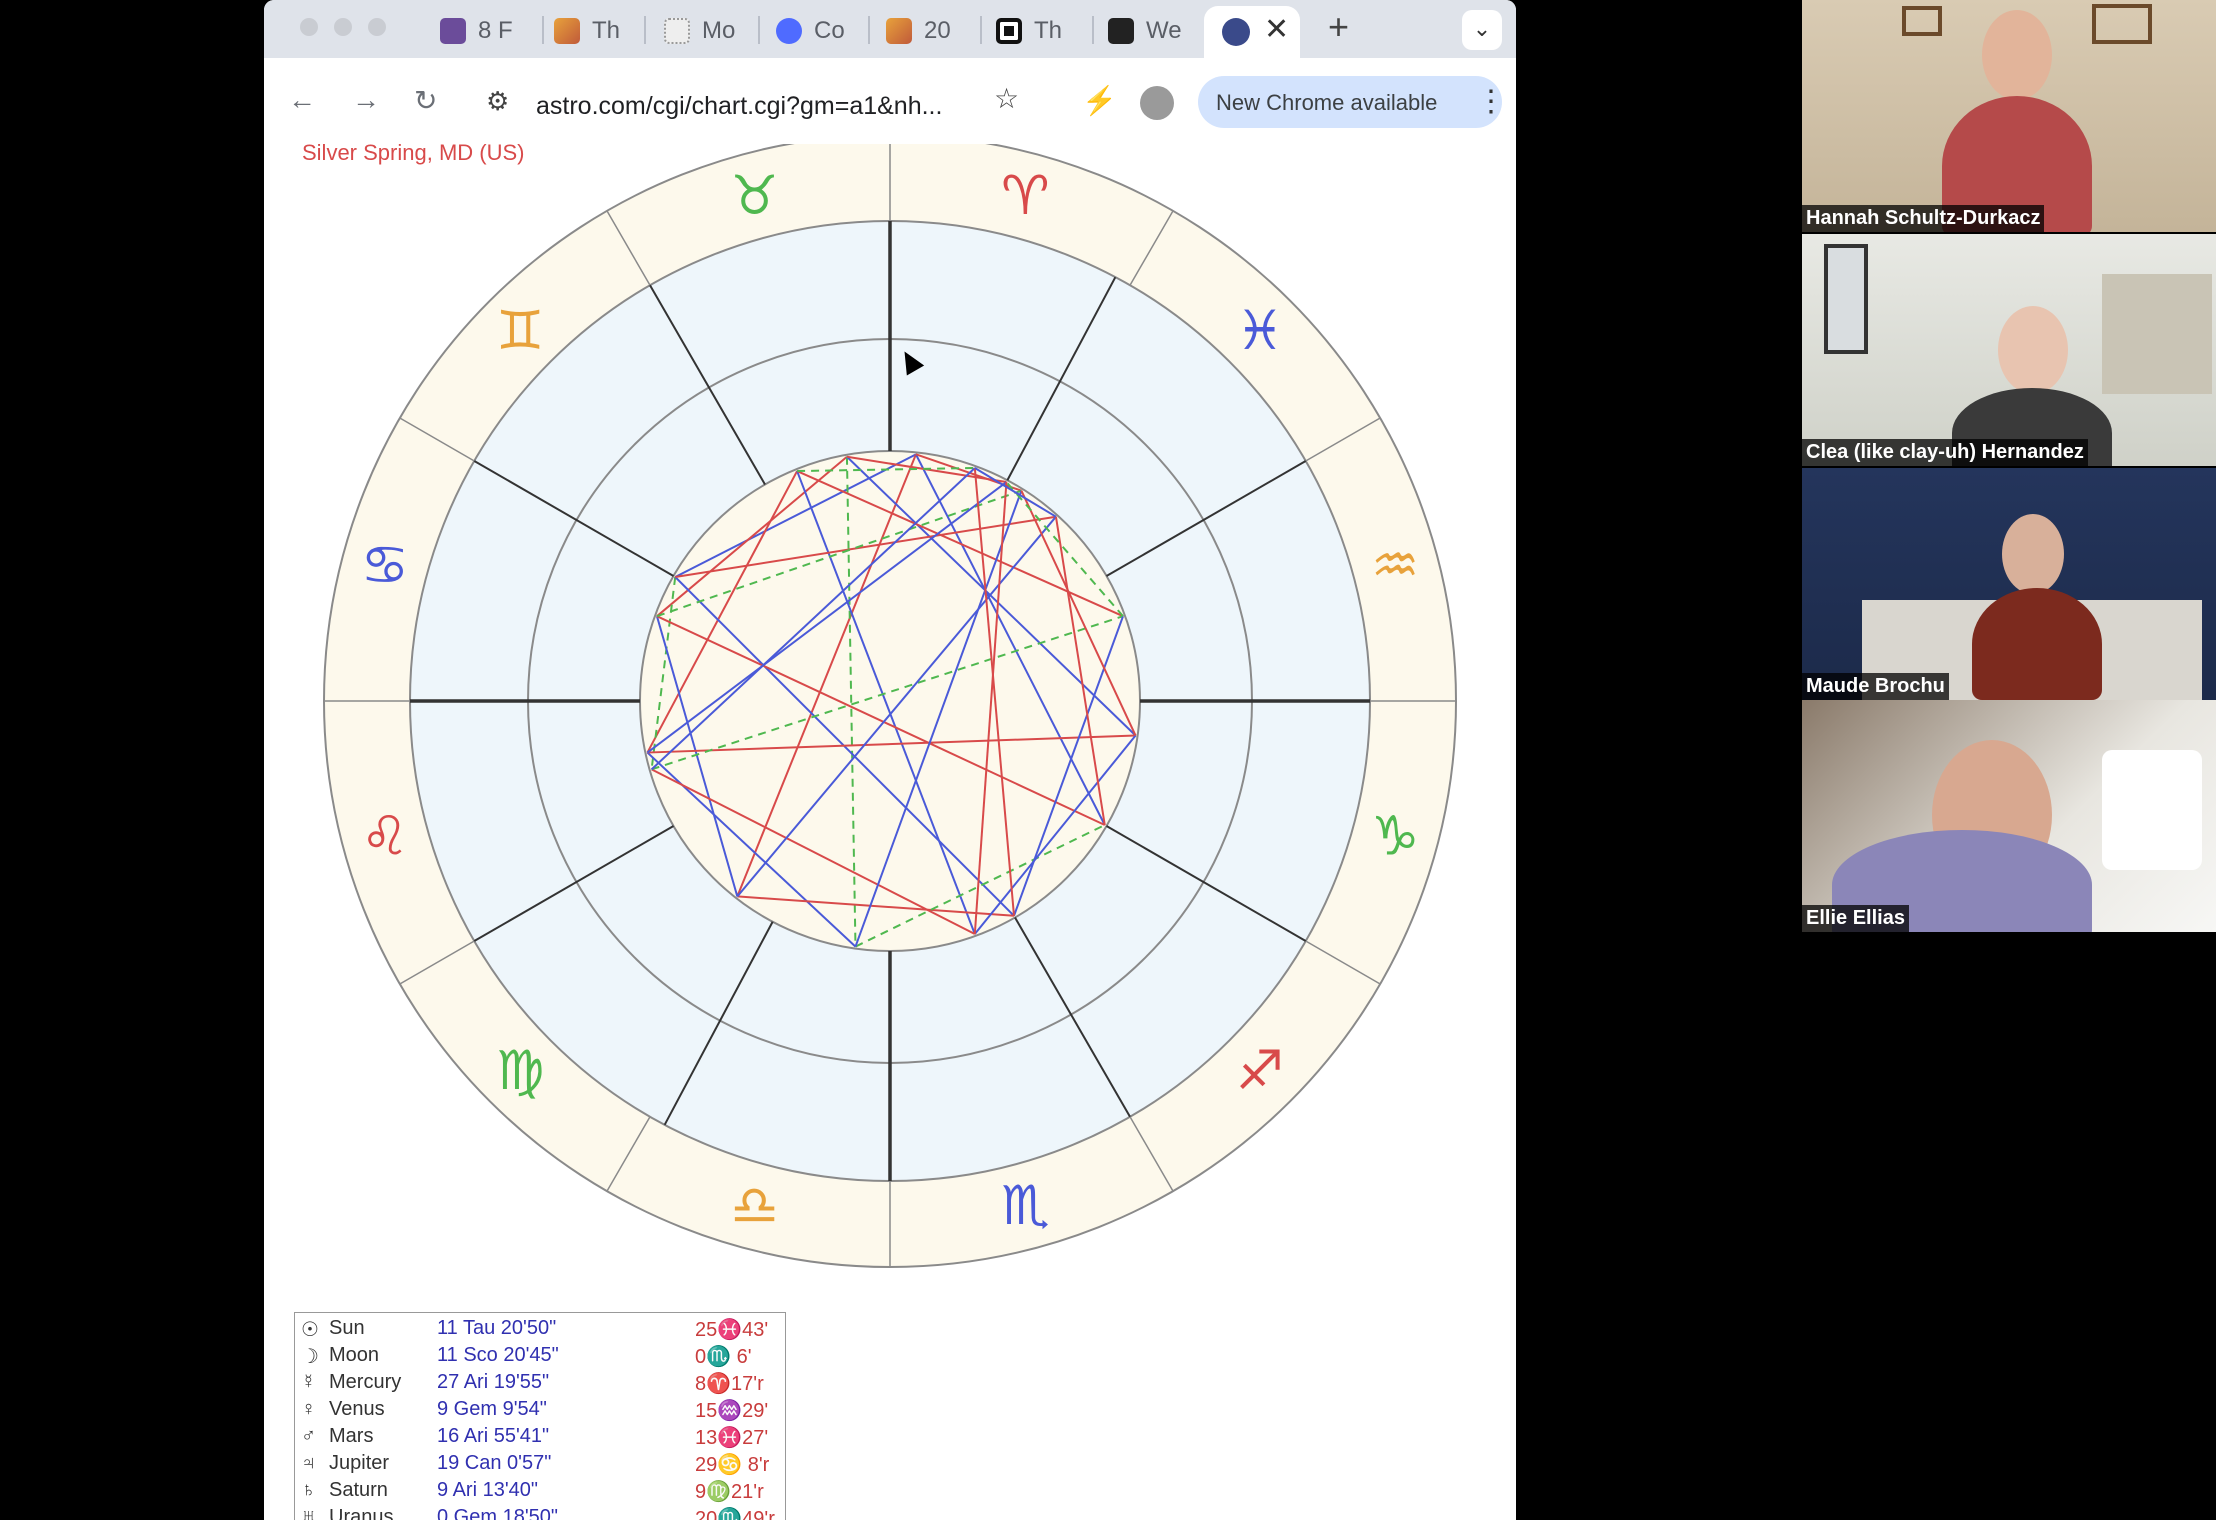 This screenshot has width=2216, height=1520. I want to click on participant-name: Ellie Ellias, so click(1855, 918).